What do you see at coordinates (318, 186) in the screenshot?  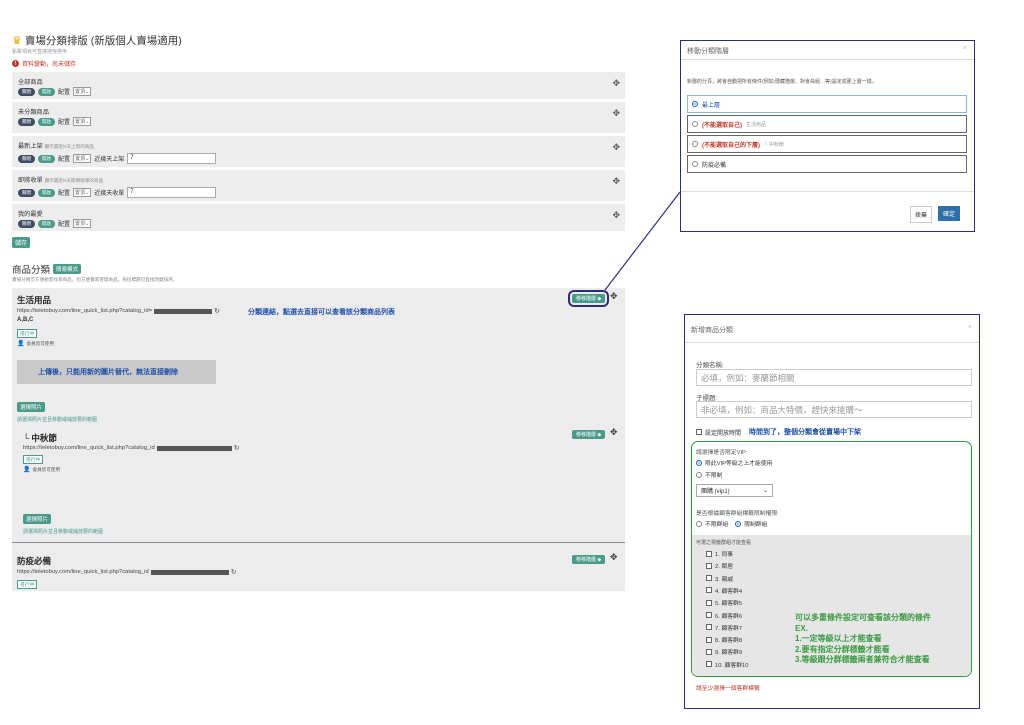 I see `sort-box: 即將收單 顯示最近N天即將收單的商品 關閉 開啟 配置 置頂 ⌄ 近幾天收單 7 ✥` at bounding box center [318, 186].